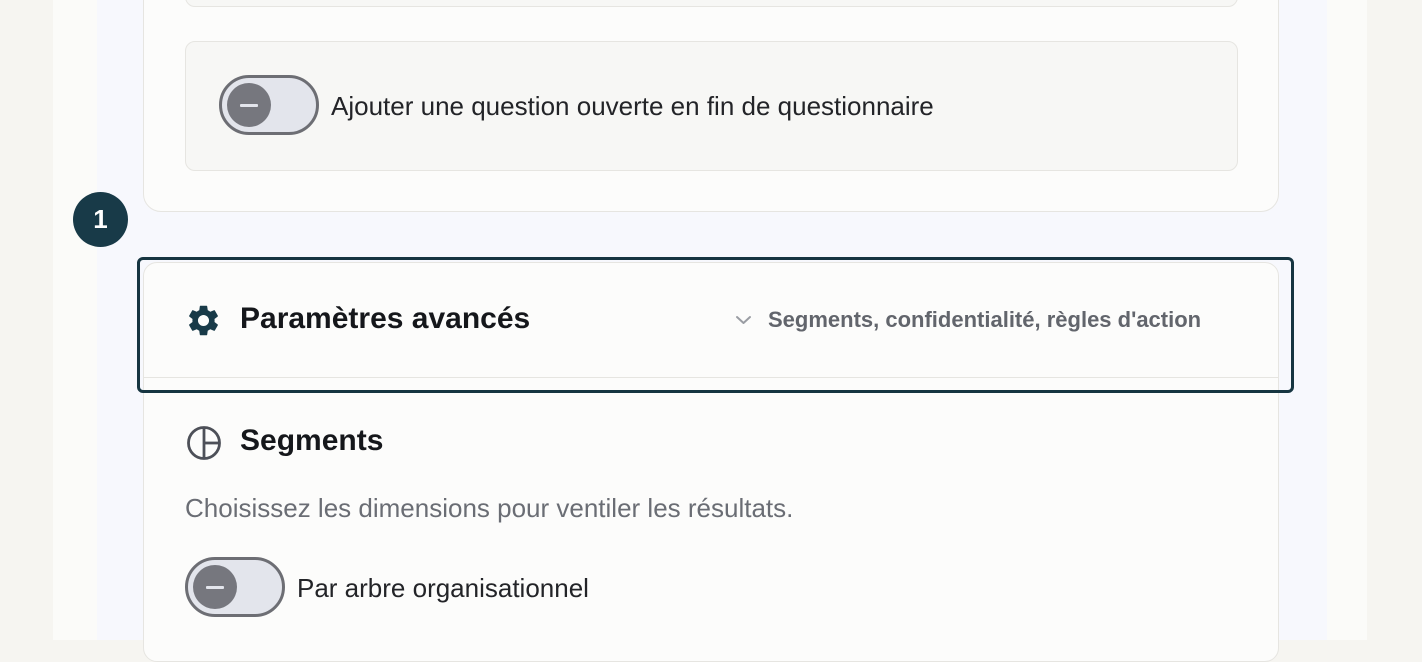 The image size is (1422, 662). What do you see at coordinates (743, 320) in the screenshot?
I see `chevron-down-icon` at bounding box center [743, 320].